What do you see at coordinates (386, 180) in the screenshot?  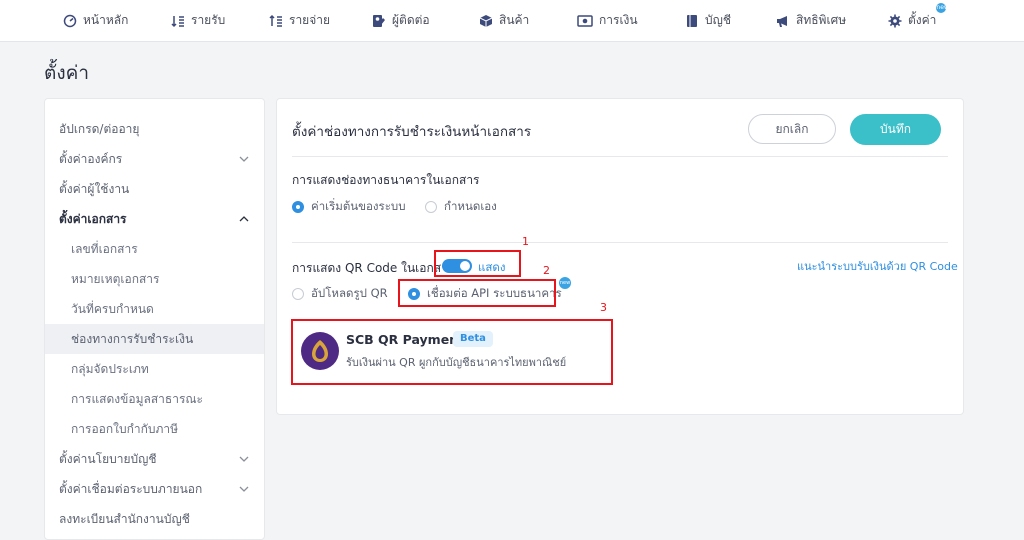 I see `bank-section-label: การแสดงช่องทางธนาคารในเอกสาร` at bounding box center [386, 180].